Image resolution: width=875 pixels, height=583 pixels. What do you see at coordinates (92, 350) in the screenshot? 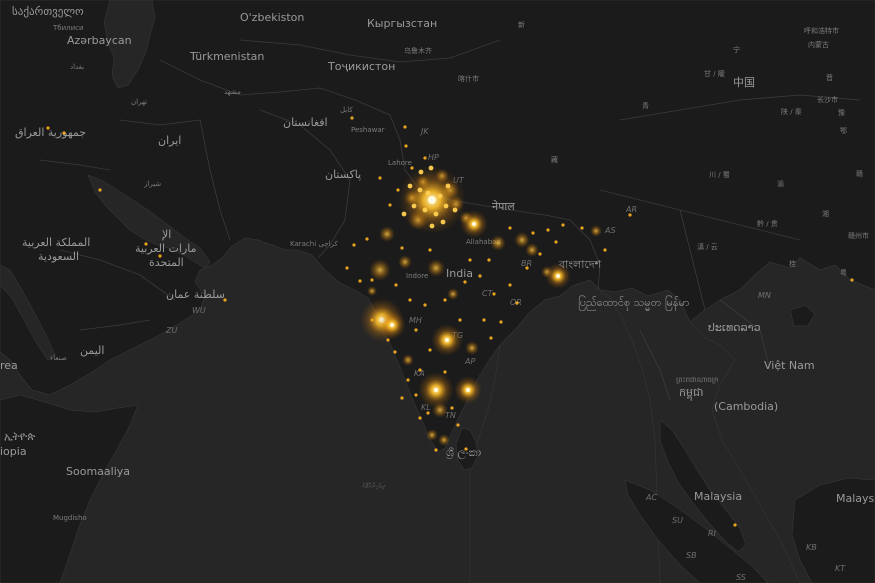
I see `label-yemen: اليمن` at bounding box center [92, 350].